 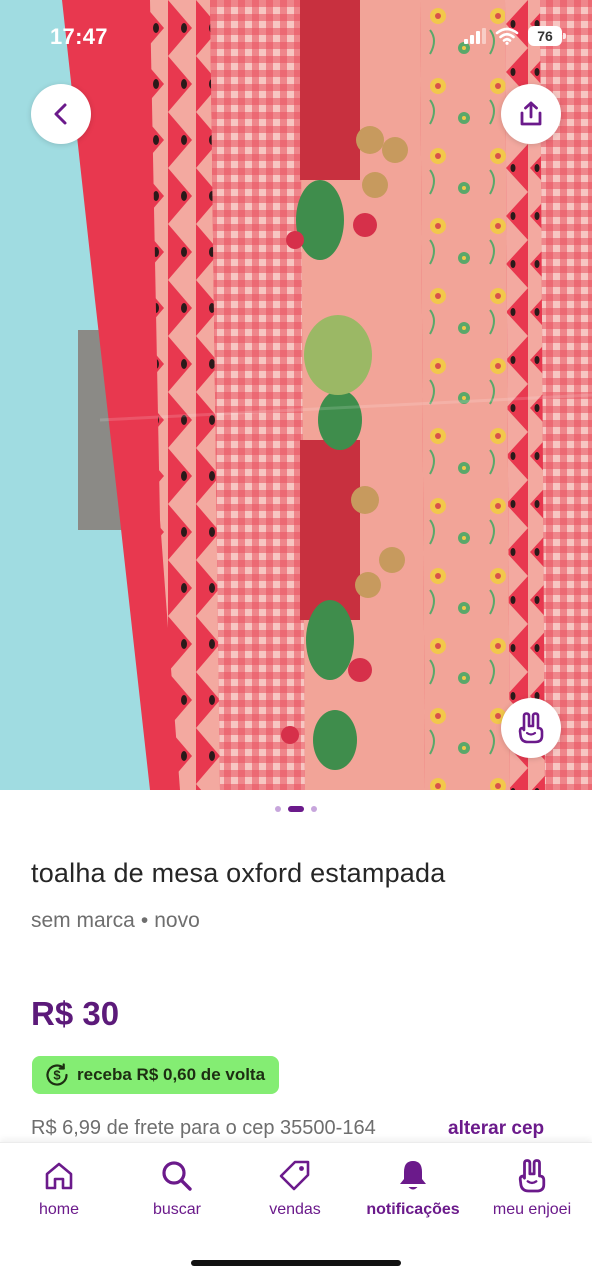 I want to click on product-condition: novo, so click(x=177, y=920).